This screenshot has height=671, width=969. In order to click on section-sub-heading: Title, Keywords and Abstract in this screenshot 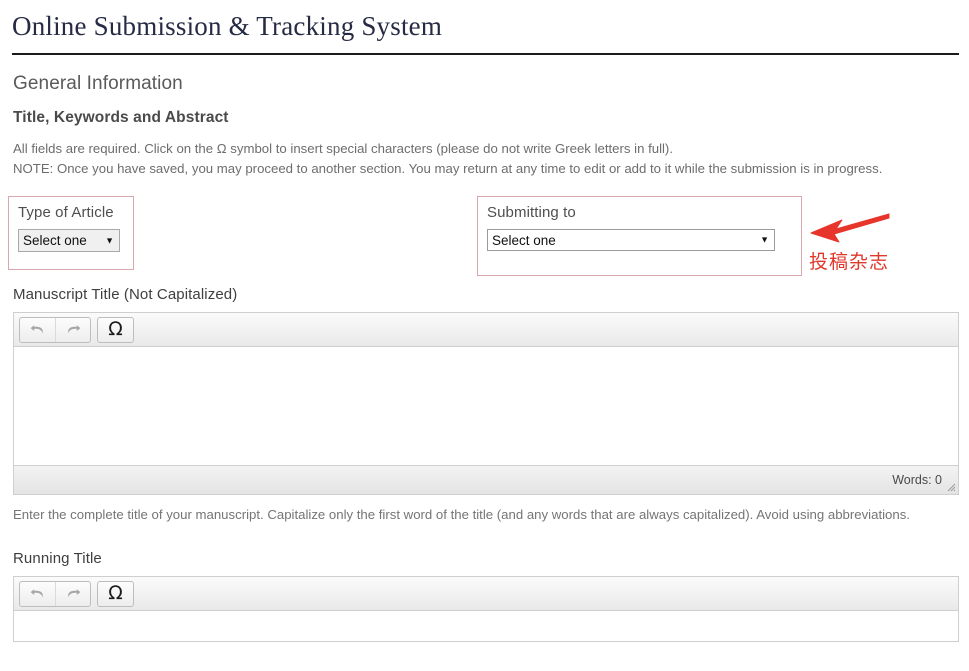, I will do `click(121, 117)`.